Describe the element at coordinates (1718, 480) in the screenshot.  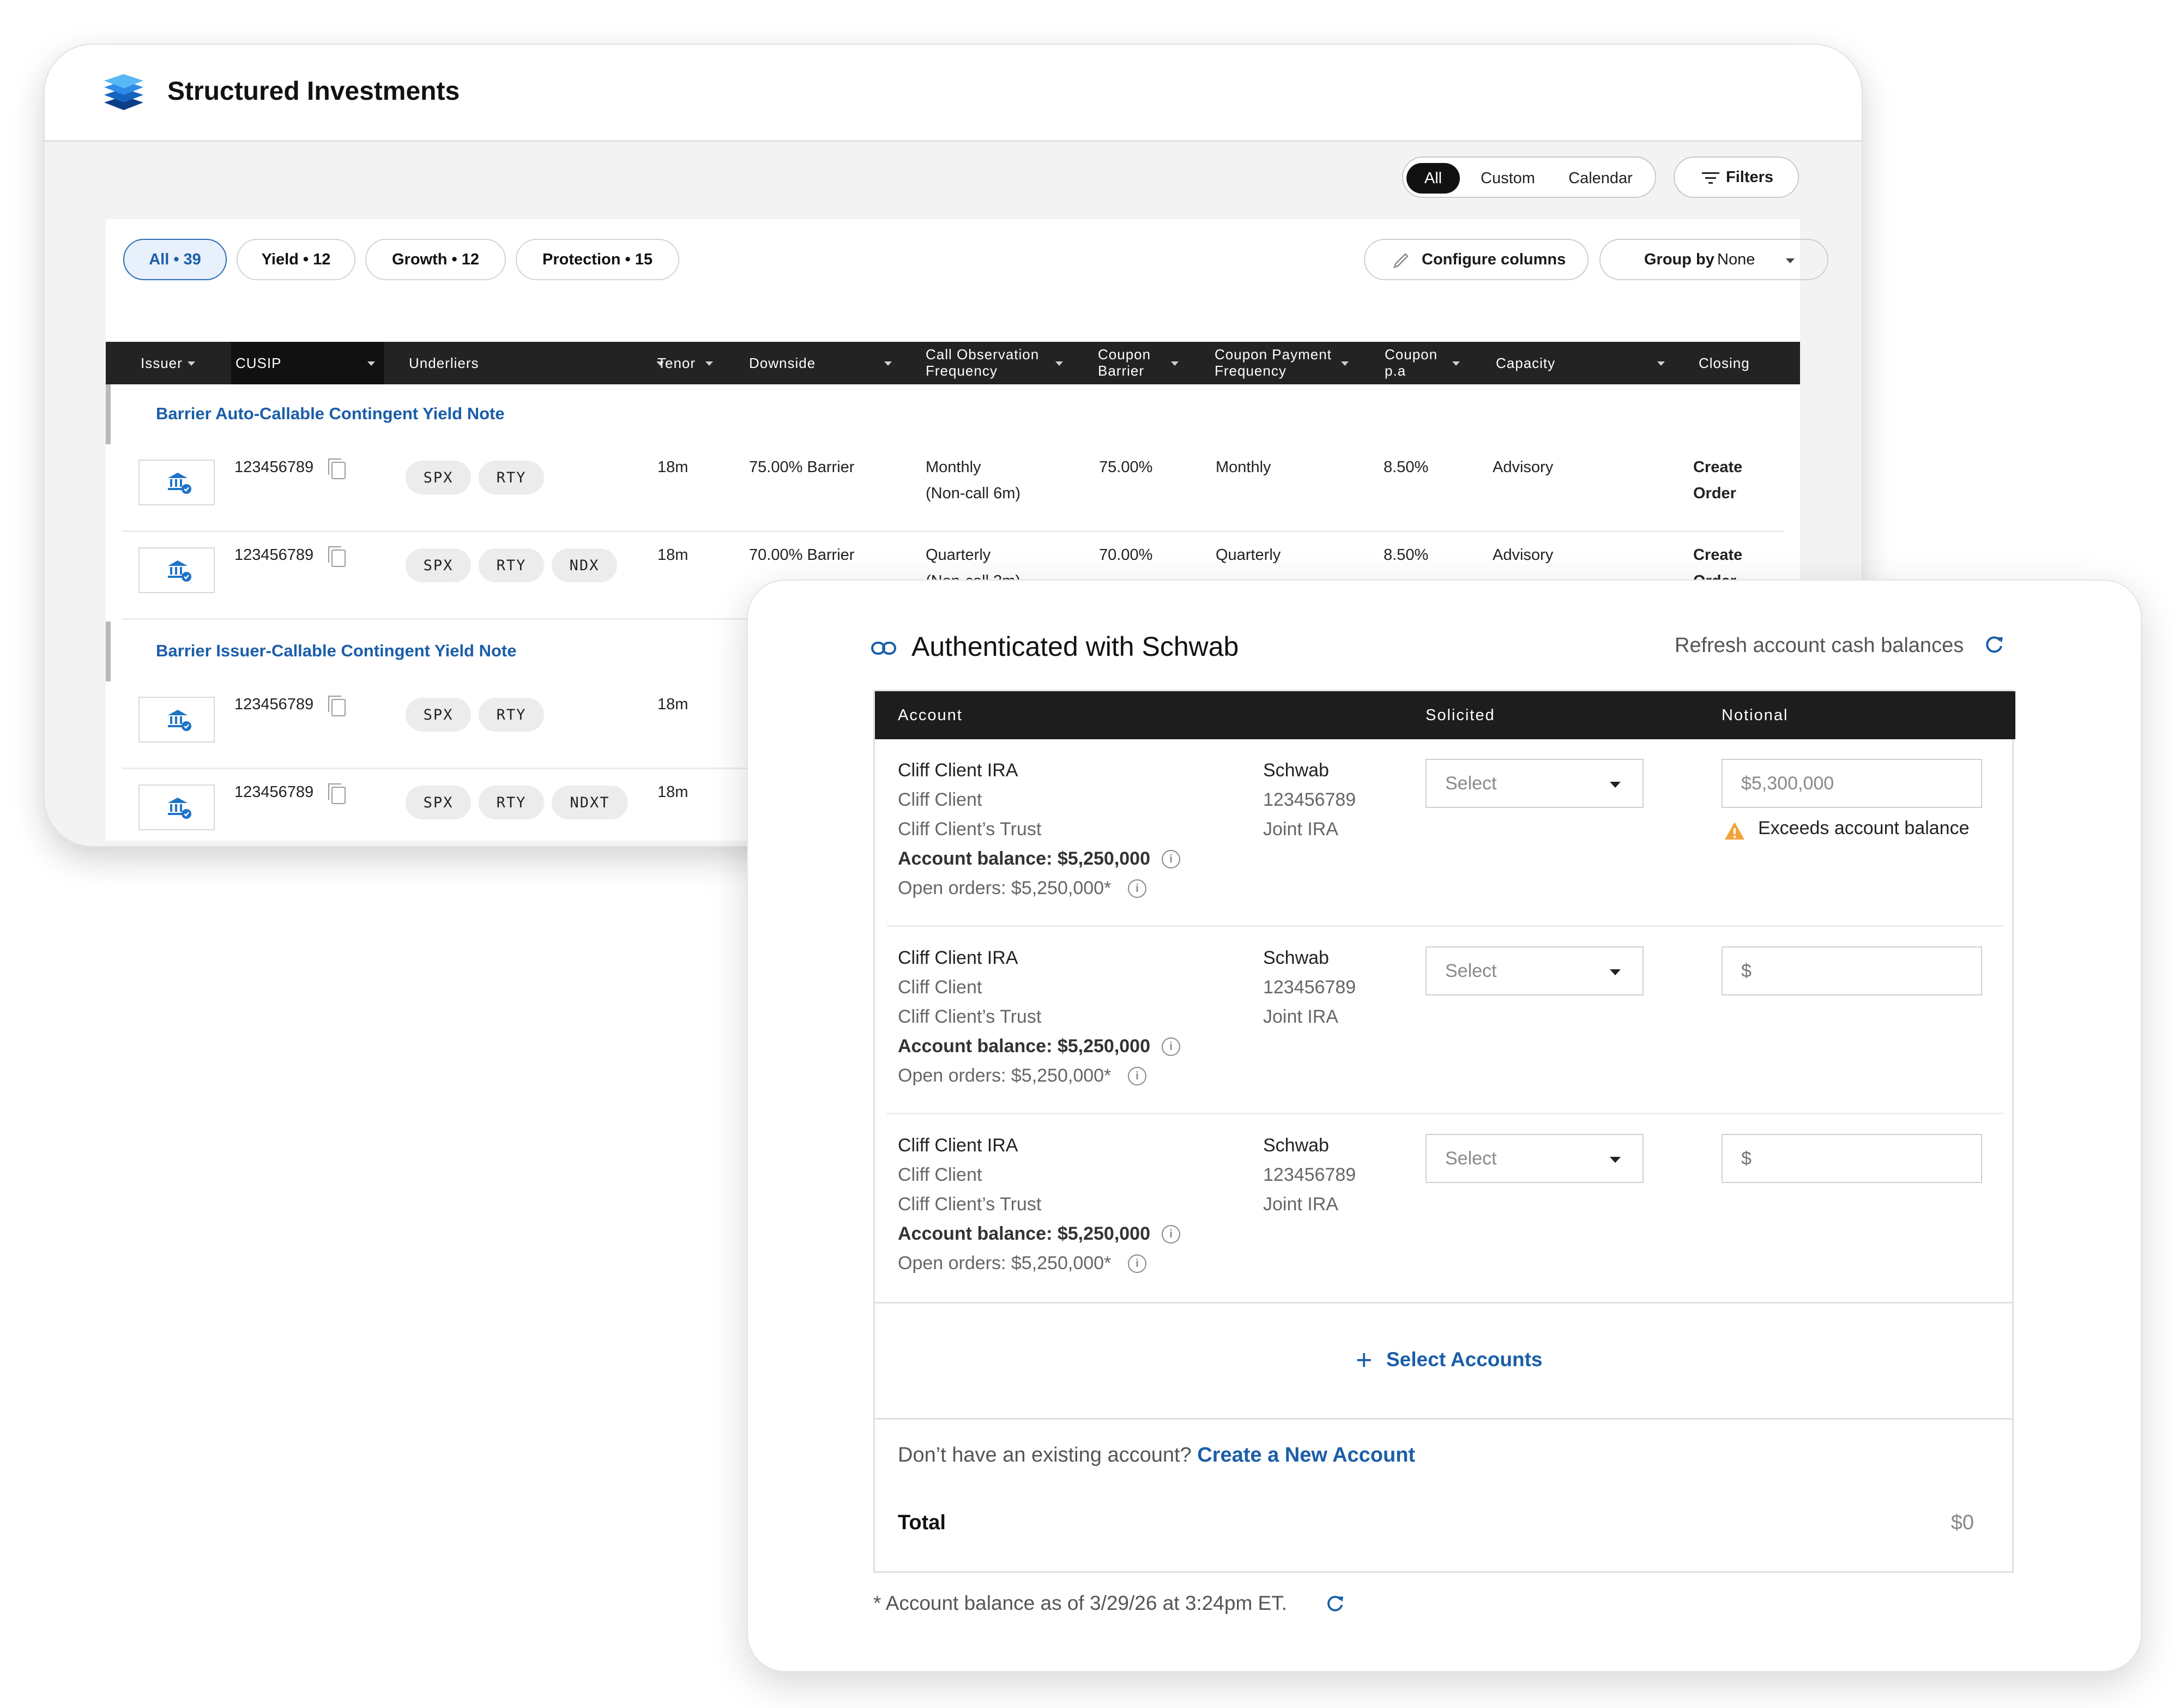
I see `create-order-link: CreateOrder` at that location.